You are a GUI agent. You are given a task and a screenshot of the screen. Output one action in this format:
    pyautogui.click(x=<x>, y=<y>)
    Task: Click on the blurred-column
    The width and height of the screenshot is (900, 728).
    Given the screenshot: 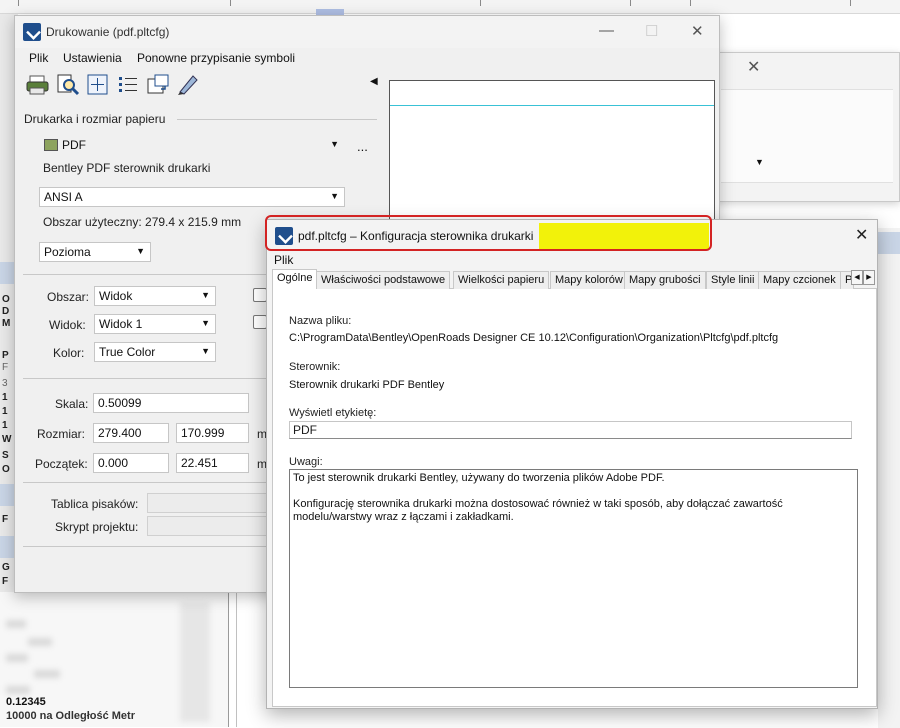 What is the action you would take?
    pyautogui.click(x=195, y=662)
    